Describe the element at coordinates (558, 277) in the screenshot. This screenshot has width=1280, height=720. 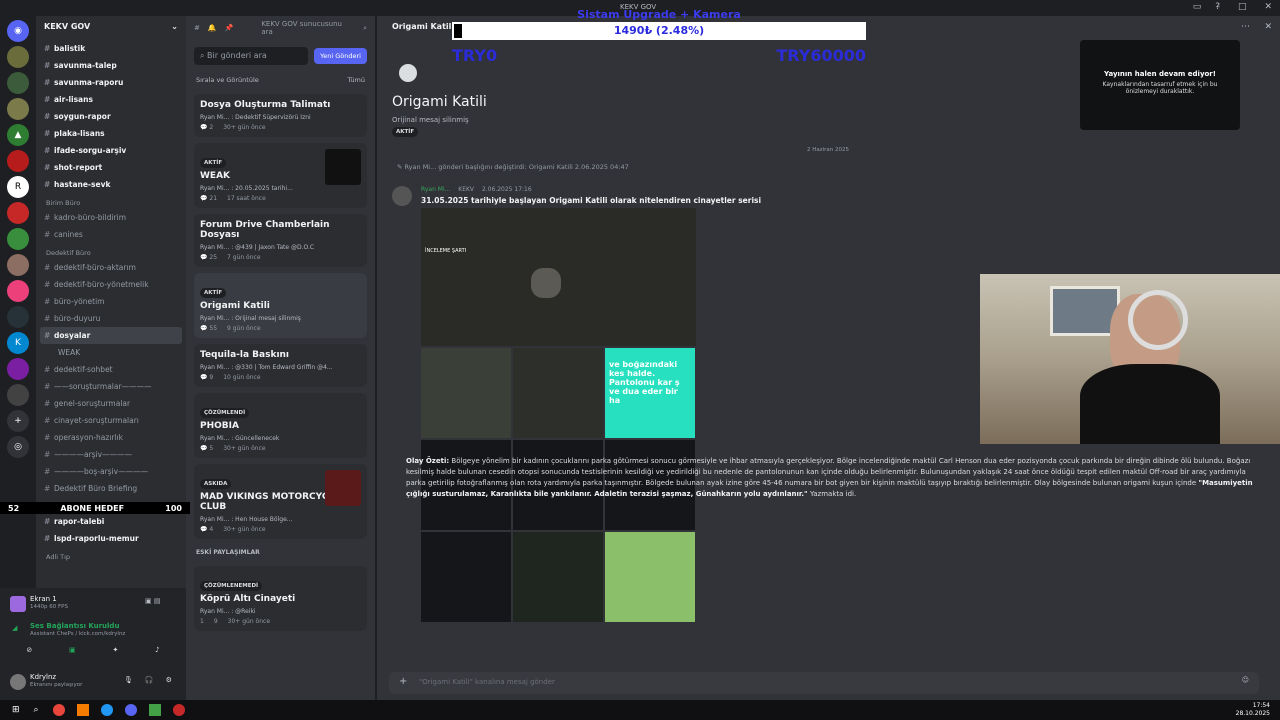
I see `gallery-image: İNCELEME ŞARTI` at that location.